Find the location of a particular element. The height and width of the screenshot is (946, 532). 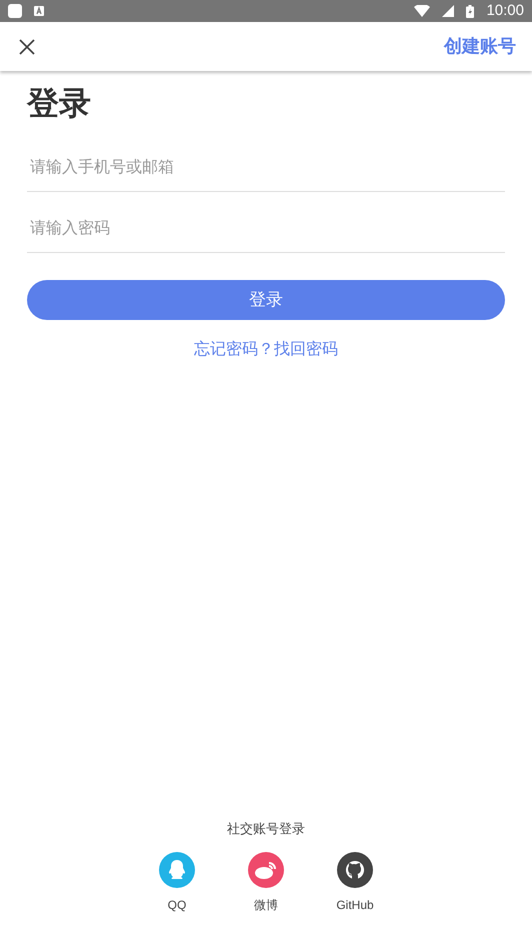

input-field: 请输入手机号或邮箱 is located at coordinates (266, 161).